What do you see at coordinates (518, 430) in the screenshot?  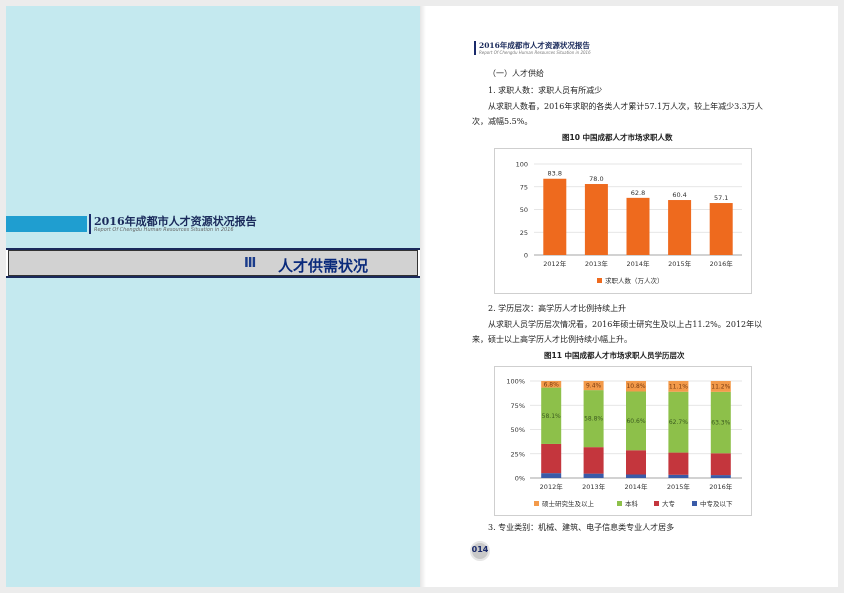 I see `y-tick-label: 50%` at bounding box center [518, 430].